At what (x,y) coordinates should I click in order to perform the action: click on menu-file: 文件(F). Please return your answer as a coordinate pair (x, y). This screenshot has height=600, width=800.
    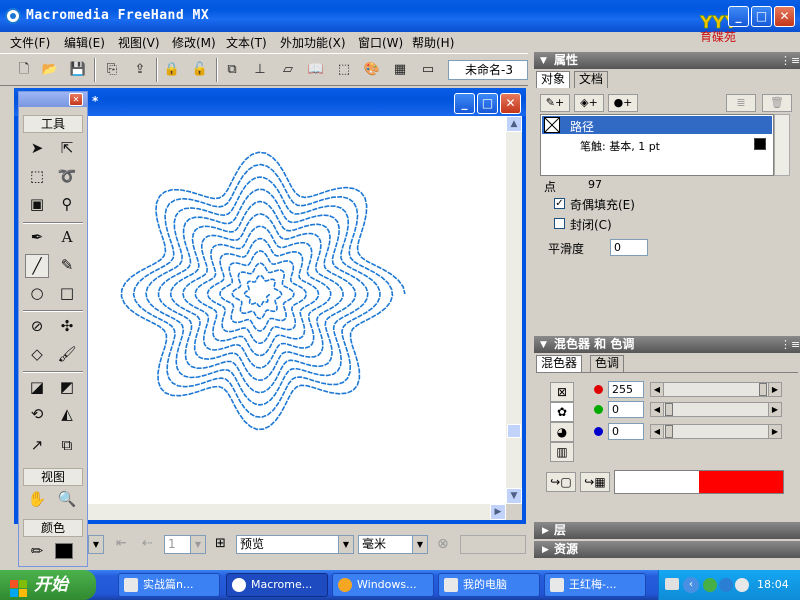
    Looking at the image, I should click on (30, 42).